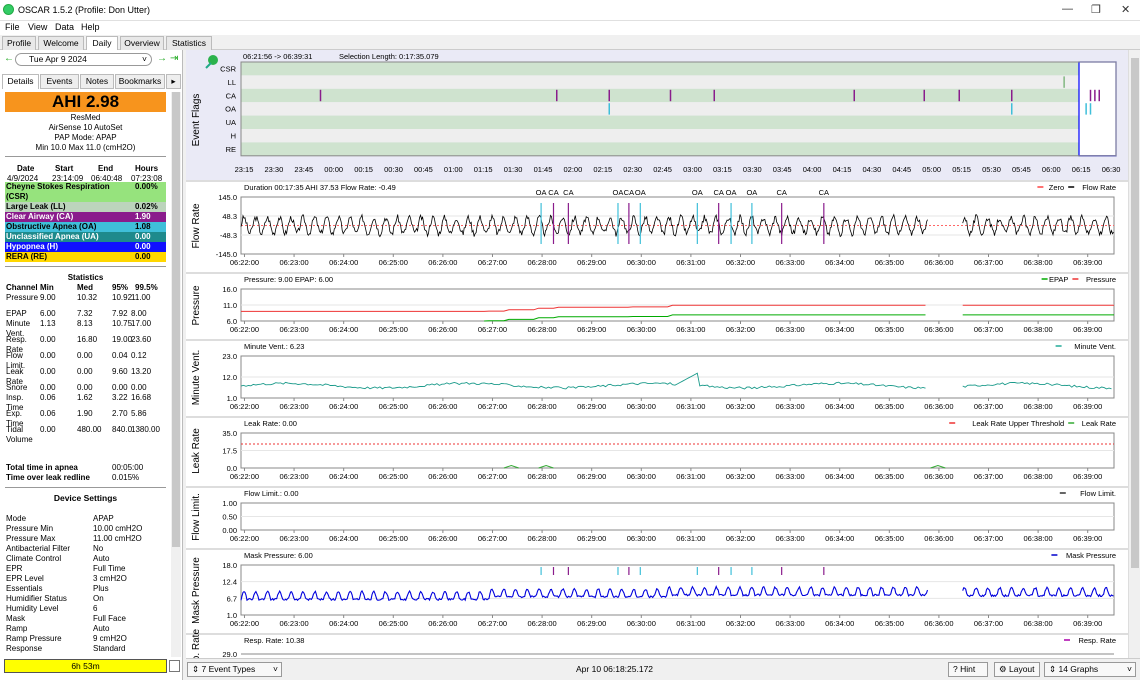  I want to click on ca-flag-mark, so click(320, 95).